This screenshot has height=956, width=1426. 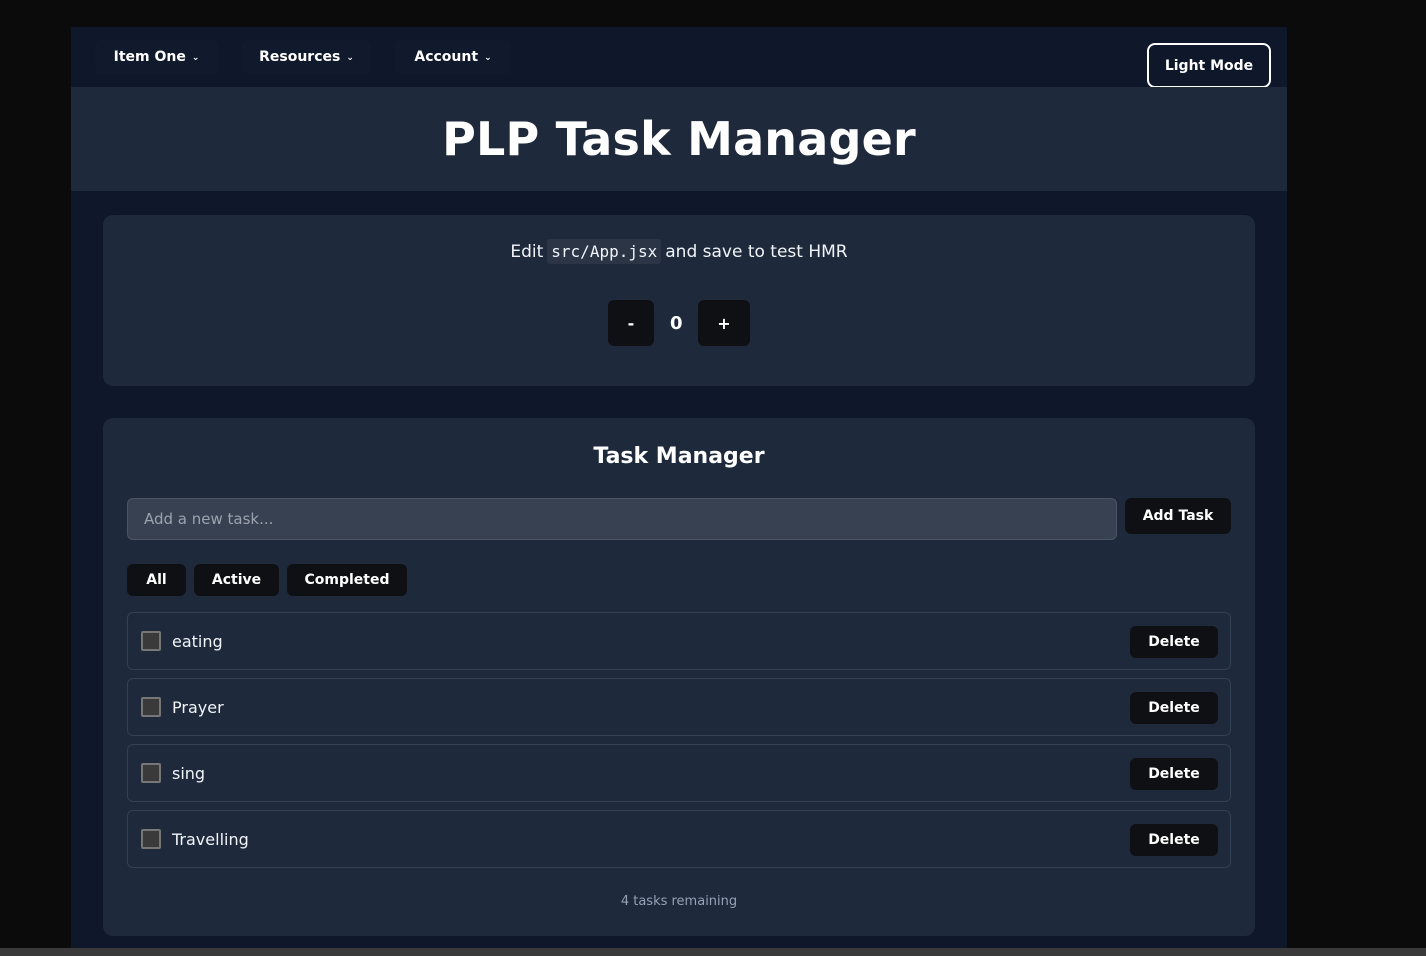 I want to click on horizontal-scrollbar, so click(x=713, y=952).